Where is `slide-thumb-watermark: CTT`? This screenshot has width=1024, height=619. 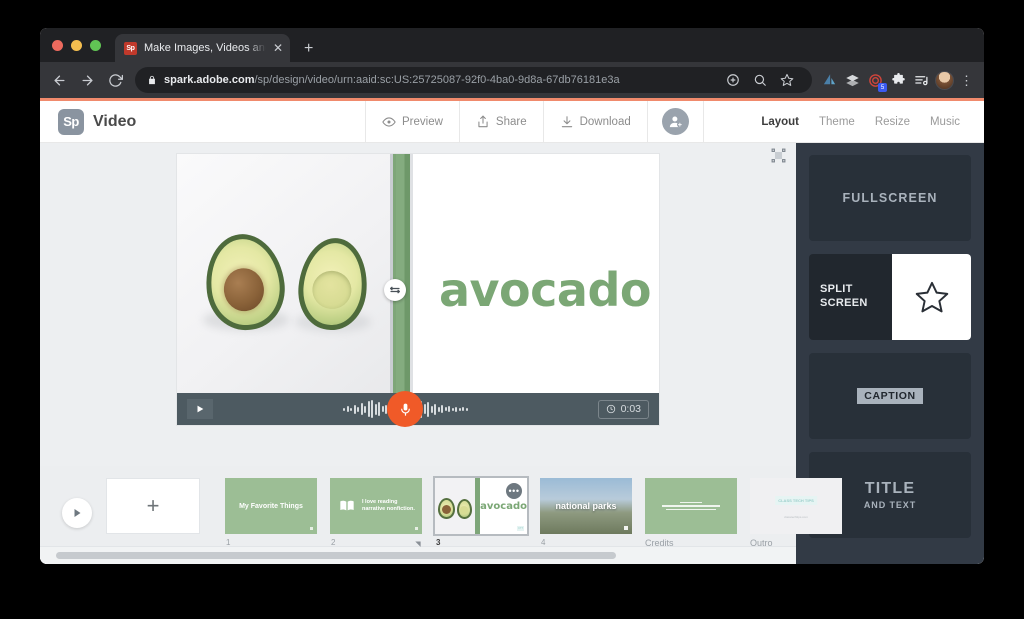 slide-thumb-watermark: CTT is located at coordinates (520, 528).